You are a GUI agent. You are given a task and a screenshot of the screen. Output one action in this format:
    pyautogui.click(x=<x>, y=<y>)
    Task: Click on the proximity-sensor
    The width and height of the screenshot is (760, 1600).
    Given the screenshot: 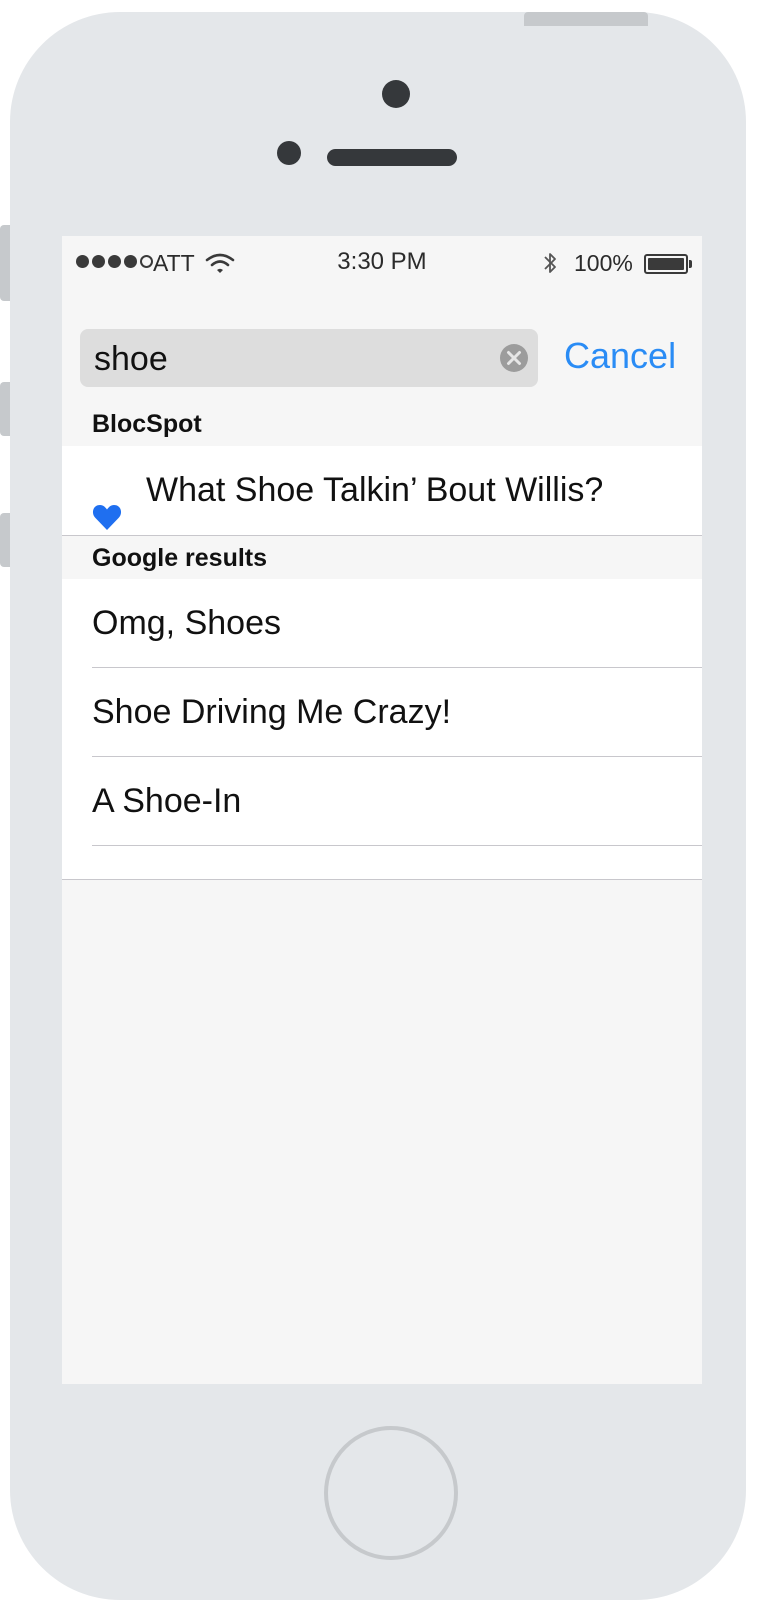 What is the action you would take?
    pyautogui.click(x=289, y=153)
    